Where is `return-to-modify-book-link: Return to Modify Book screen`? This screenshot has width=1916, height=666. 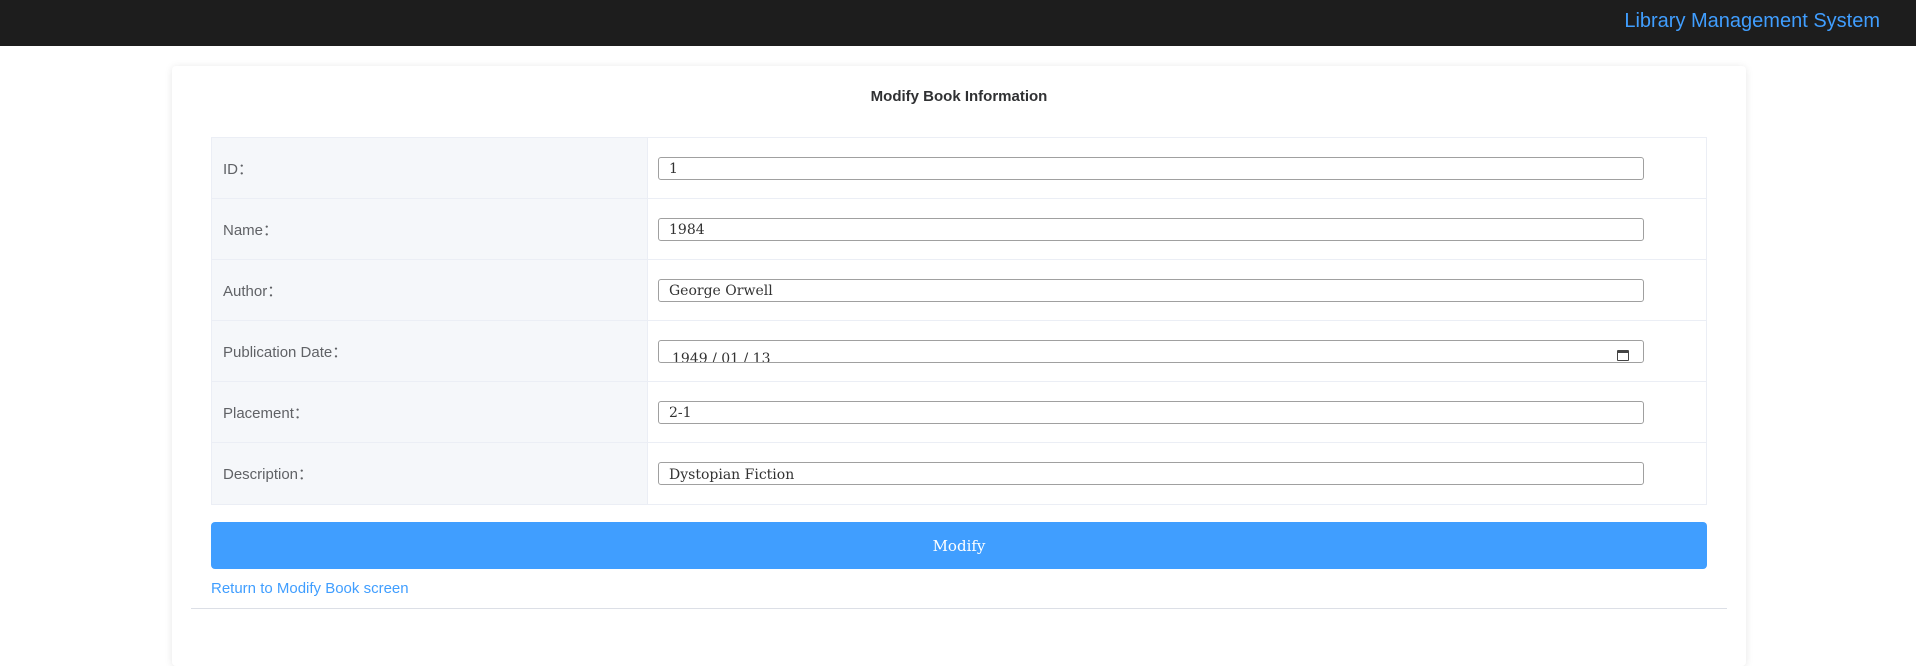 return-to-modify-book-link: Return to Modify Book screen is located at coordinates (310, 588).